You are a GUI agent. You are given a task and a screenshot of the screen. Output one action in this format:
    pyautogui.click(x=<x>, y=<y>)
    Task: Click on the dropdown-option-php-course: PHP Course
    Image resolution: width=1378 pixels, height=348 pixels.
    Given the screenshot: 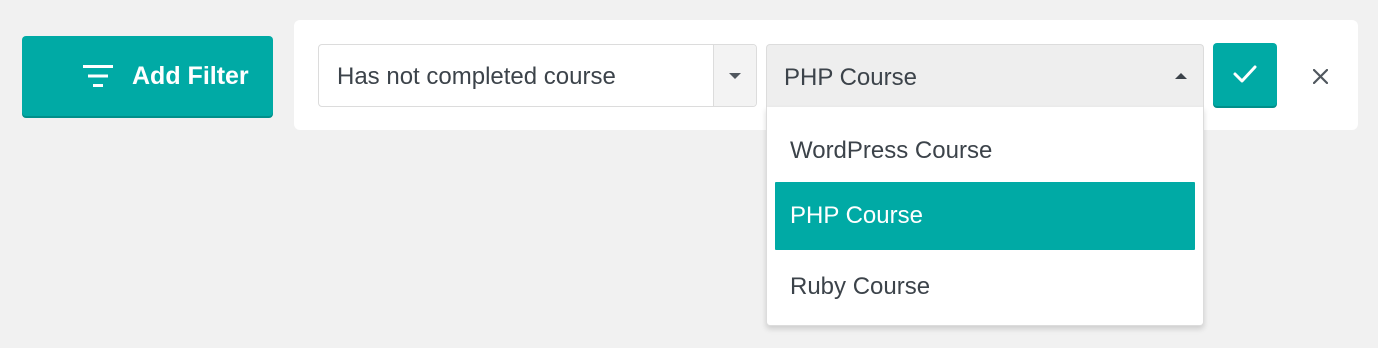 What is the action you would take?
    pyautogui.click(x=985, y=216)
    